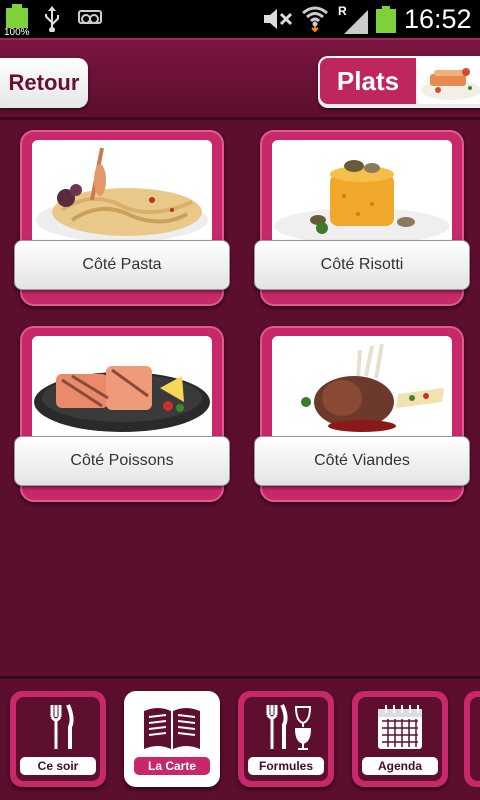  What do you see at coordinates (122, 388) in the screenshot?
I see `fish-dish-image` at bounding box center [122, 388].